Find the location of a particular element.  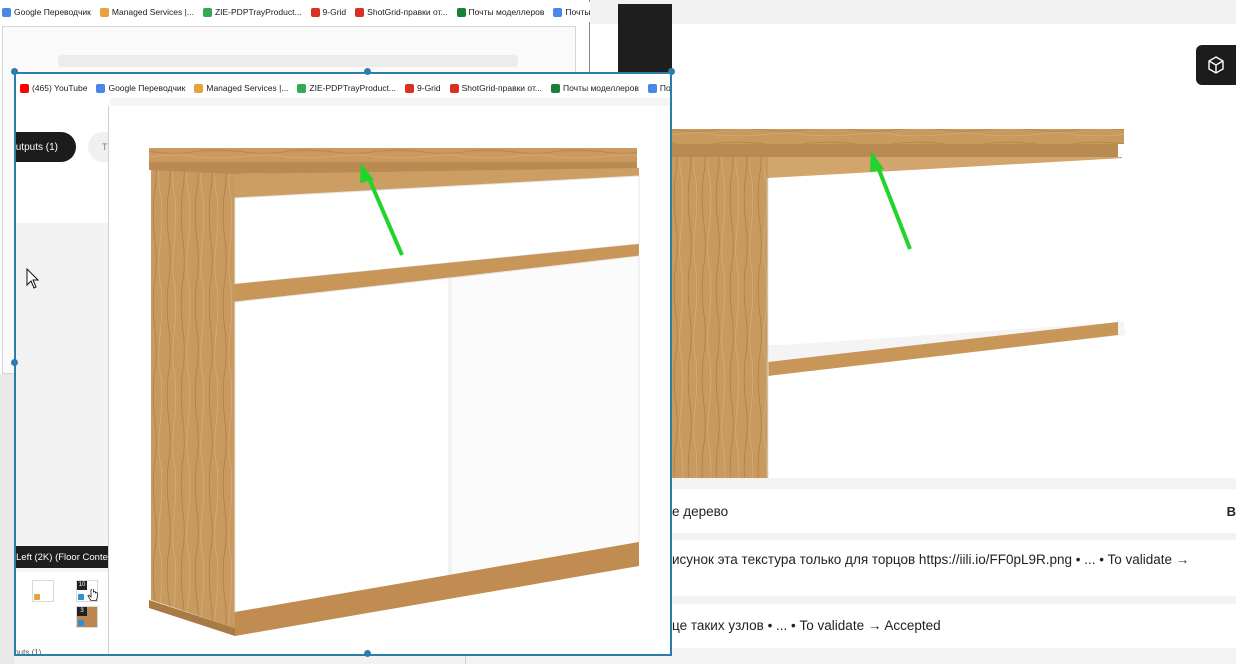

bookmark-item: Почты визер is located at coordinates (571, 12).